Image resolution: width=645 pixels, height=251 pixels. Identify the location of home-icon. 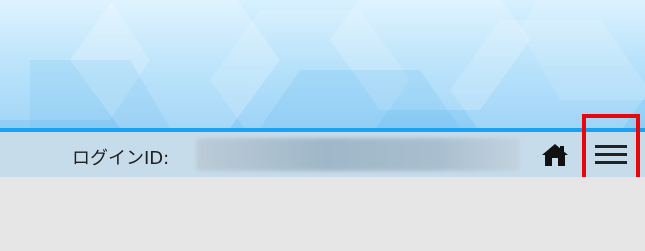
(555, 155).